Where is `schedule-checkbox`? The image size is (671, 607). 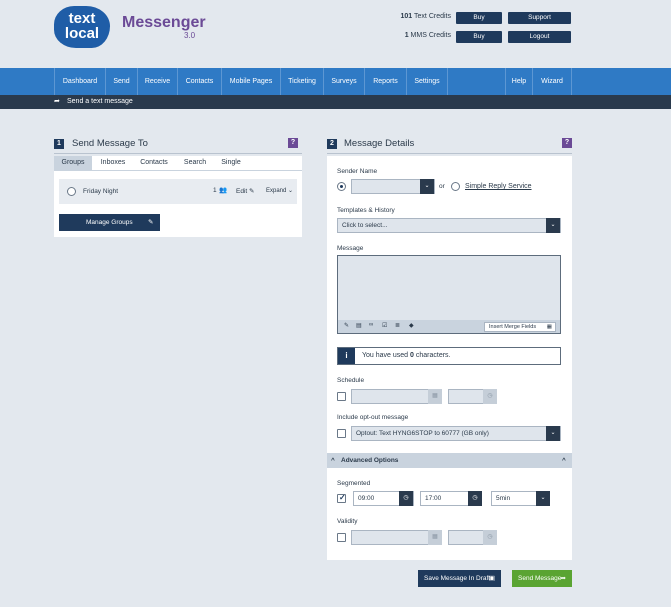
schedule-checkbox is located at coordinates (341, 396).